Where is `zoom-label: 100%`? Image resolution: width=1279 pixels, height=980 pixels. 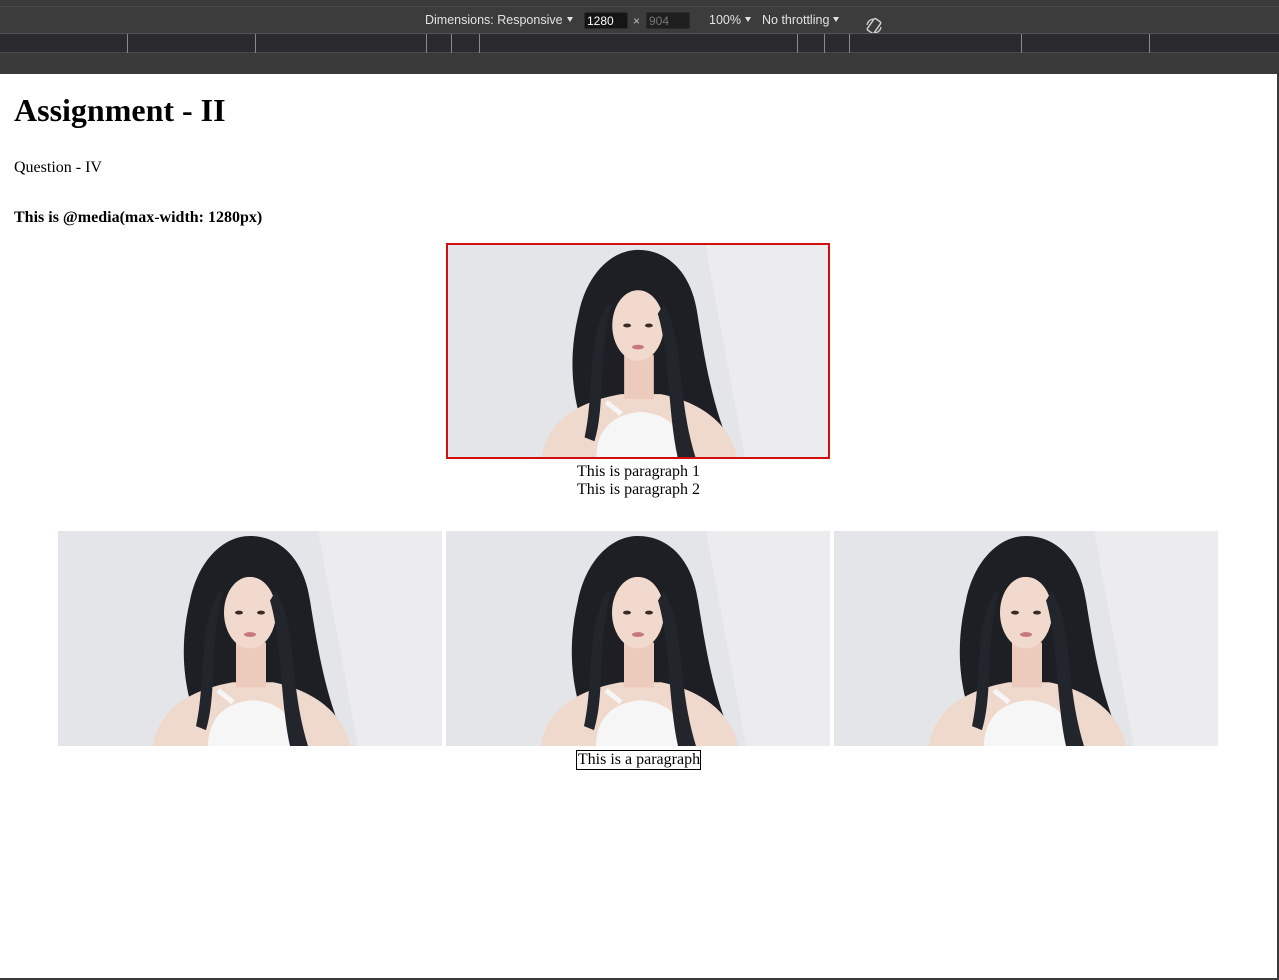 zoom-label: 100% is located at coordinates (725, 20).